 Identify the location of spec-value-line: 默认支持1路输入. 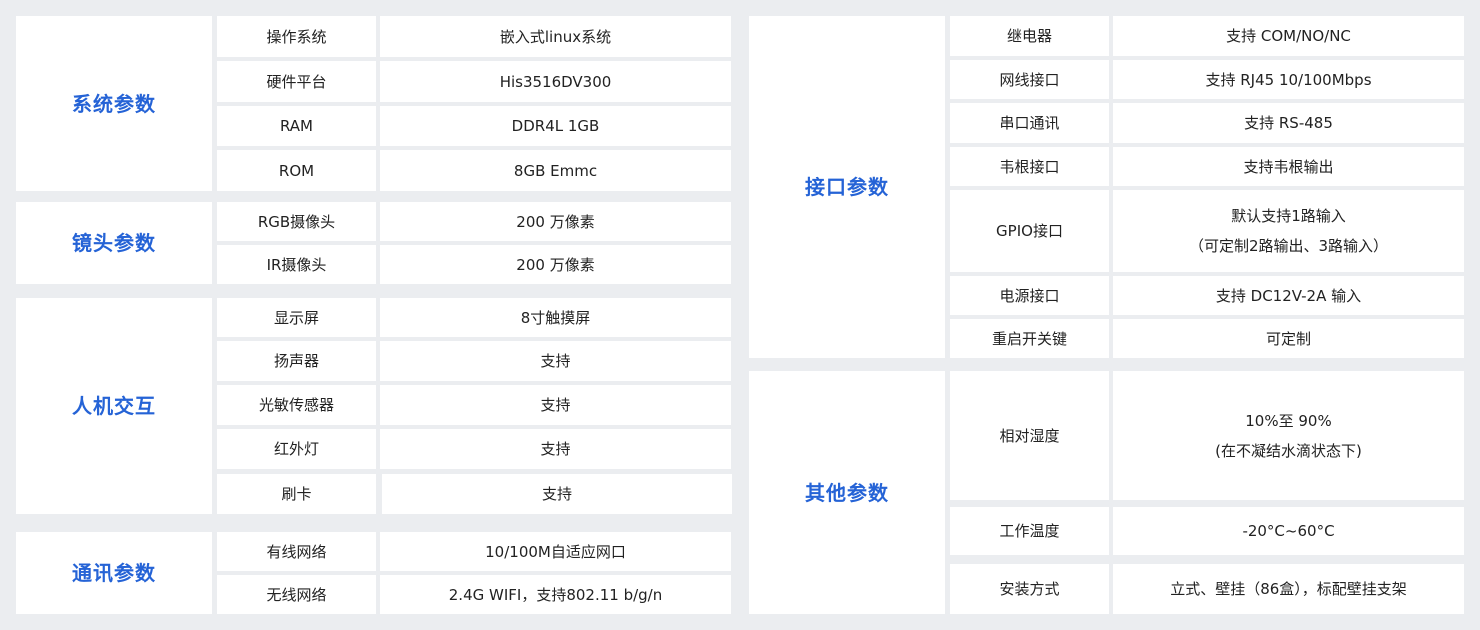
(1288, 216).